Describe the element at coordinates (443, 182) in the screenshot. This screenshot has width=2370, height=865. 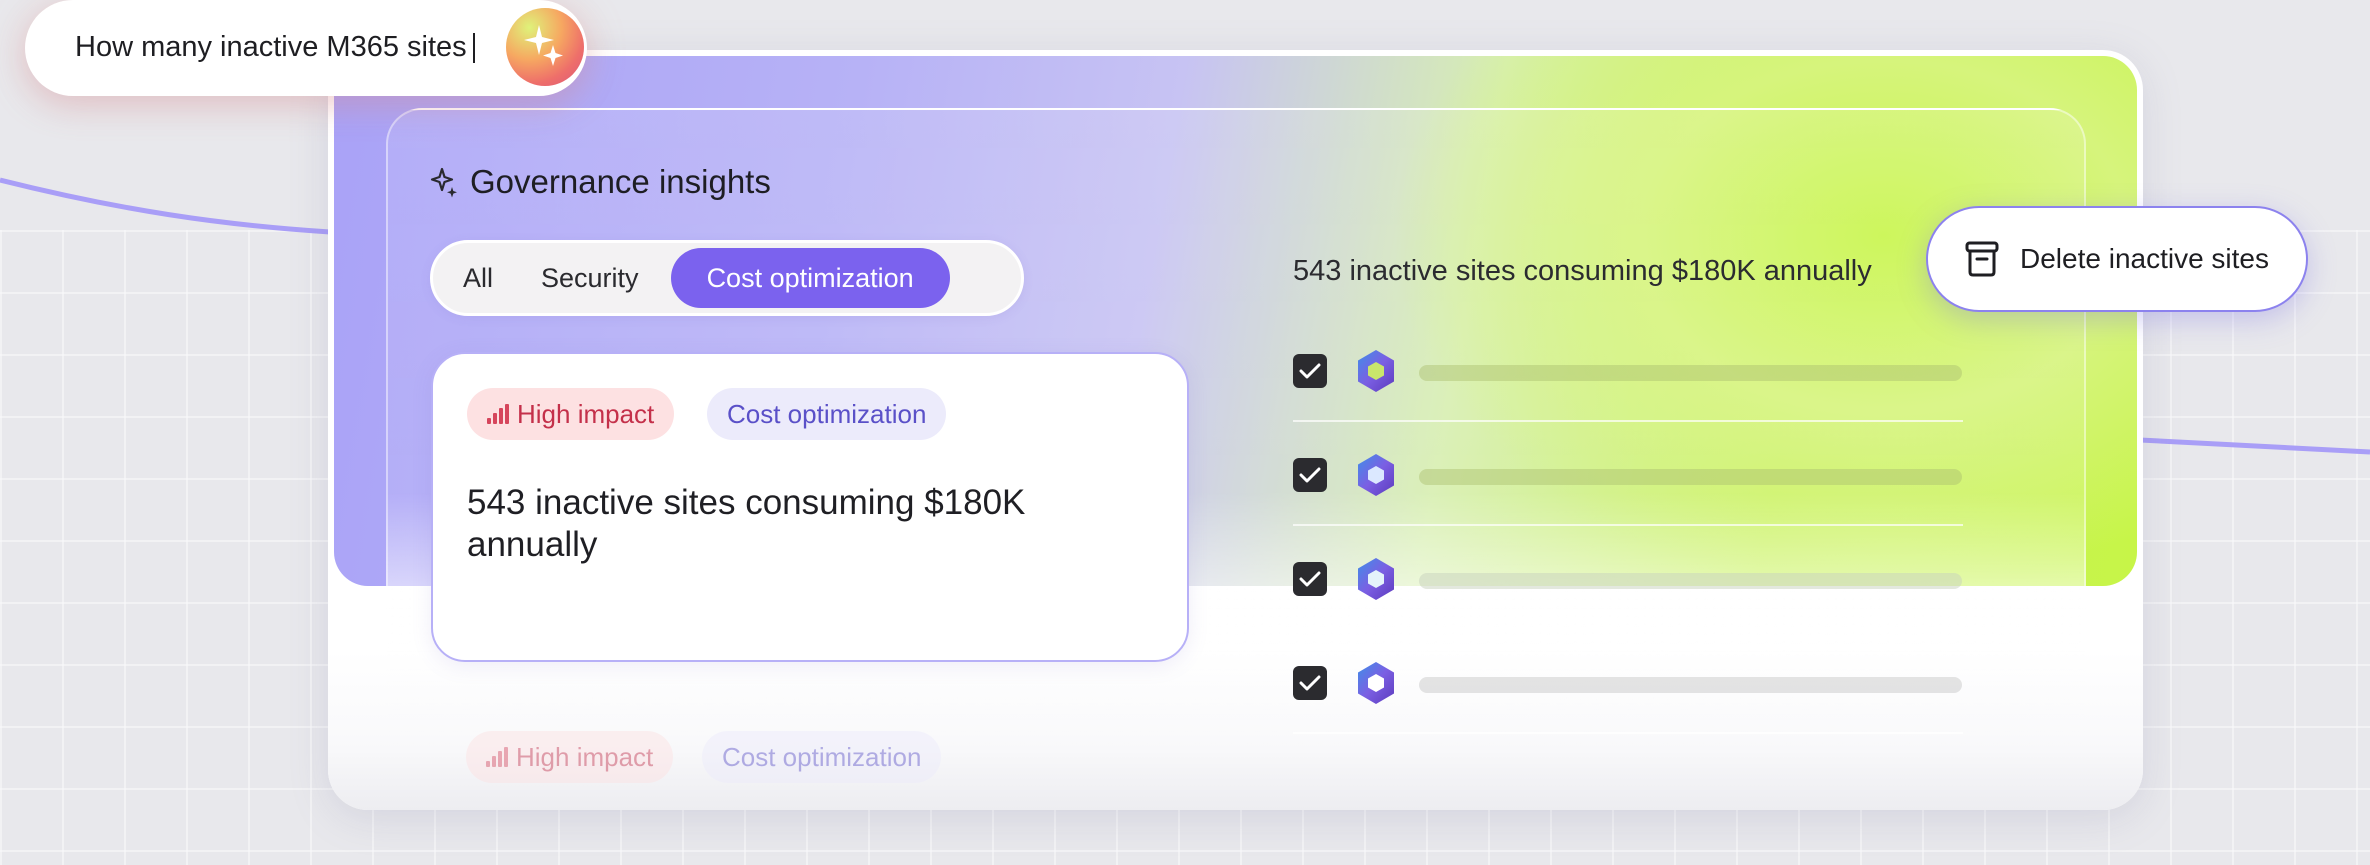
I see `sparkle-icon` at that location.